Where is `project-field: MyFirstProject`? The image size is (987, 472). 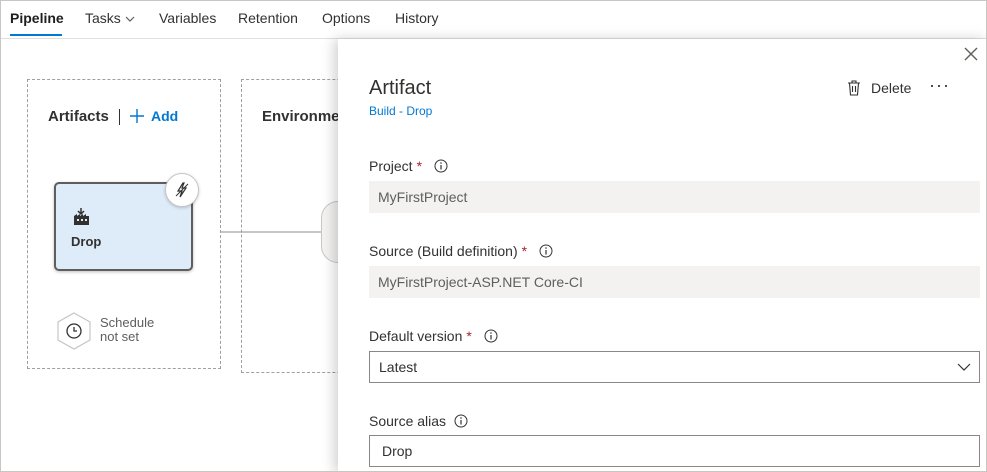 project-field: MyFirstProject is located at coordinates (674, 197).